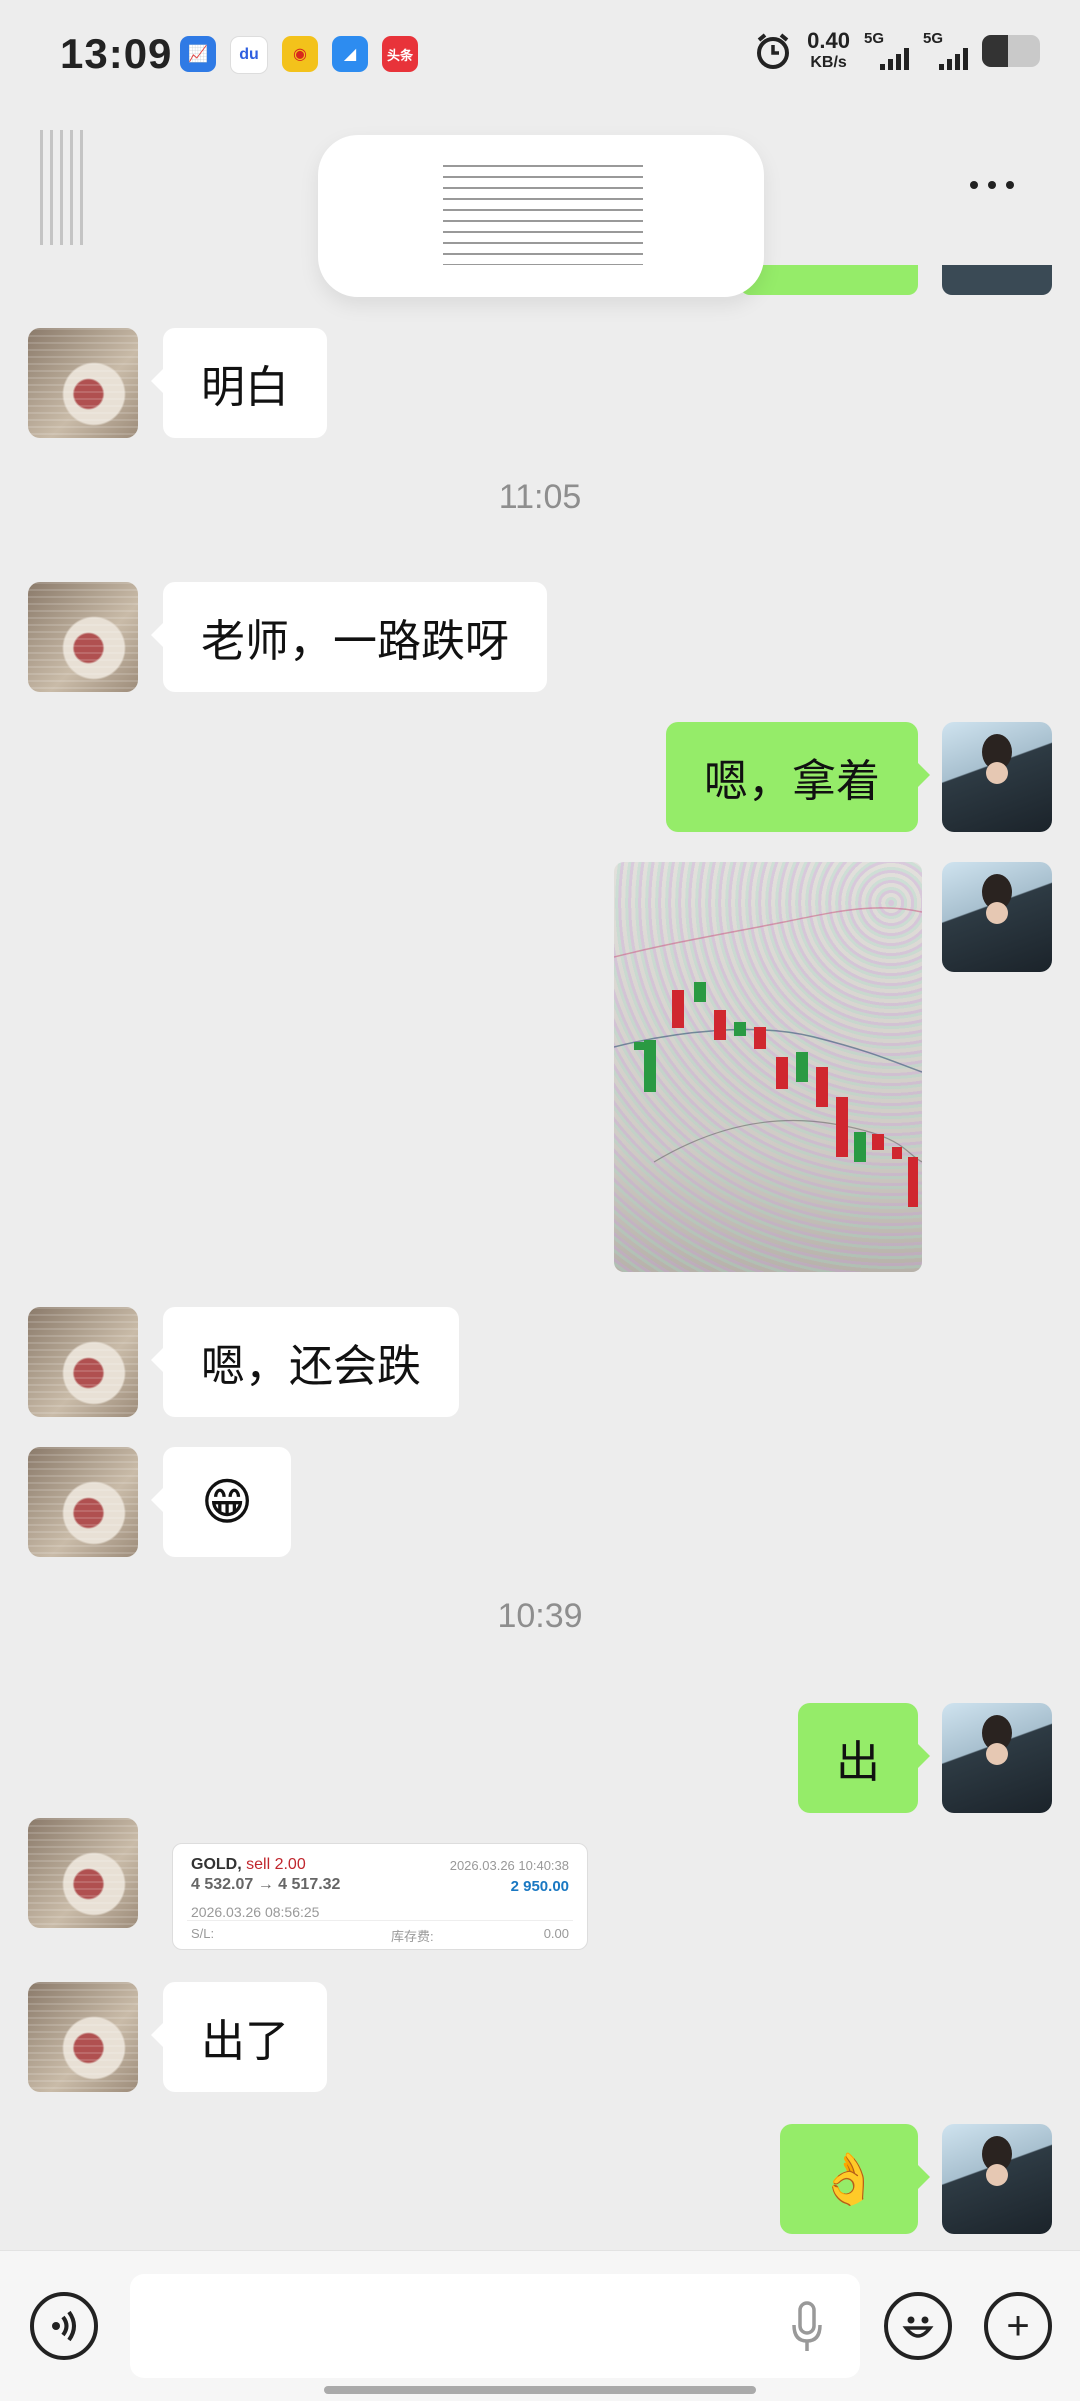 The height and width of the screenshot is (2401, 1080). What do you see at coordinates (556, 1933) in the screenshot?
I see `storage-fee-value: 0.00` at bounding box center [556, 1933].